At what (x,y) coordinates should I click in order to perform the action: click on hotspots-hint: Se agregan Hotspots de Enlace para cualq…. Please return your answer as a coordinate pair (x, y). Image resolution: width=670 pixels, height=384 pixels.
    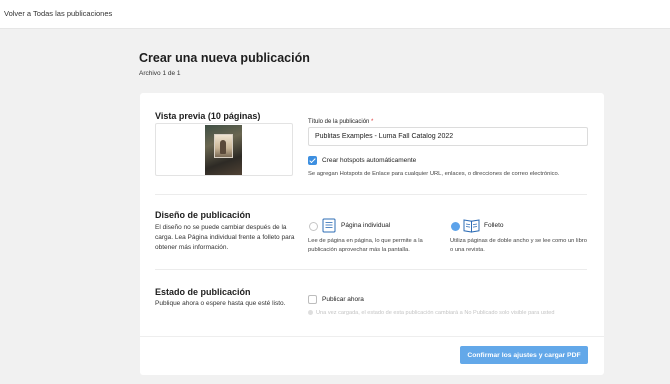
    Looking at the image, I should click on (434, 174).